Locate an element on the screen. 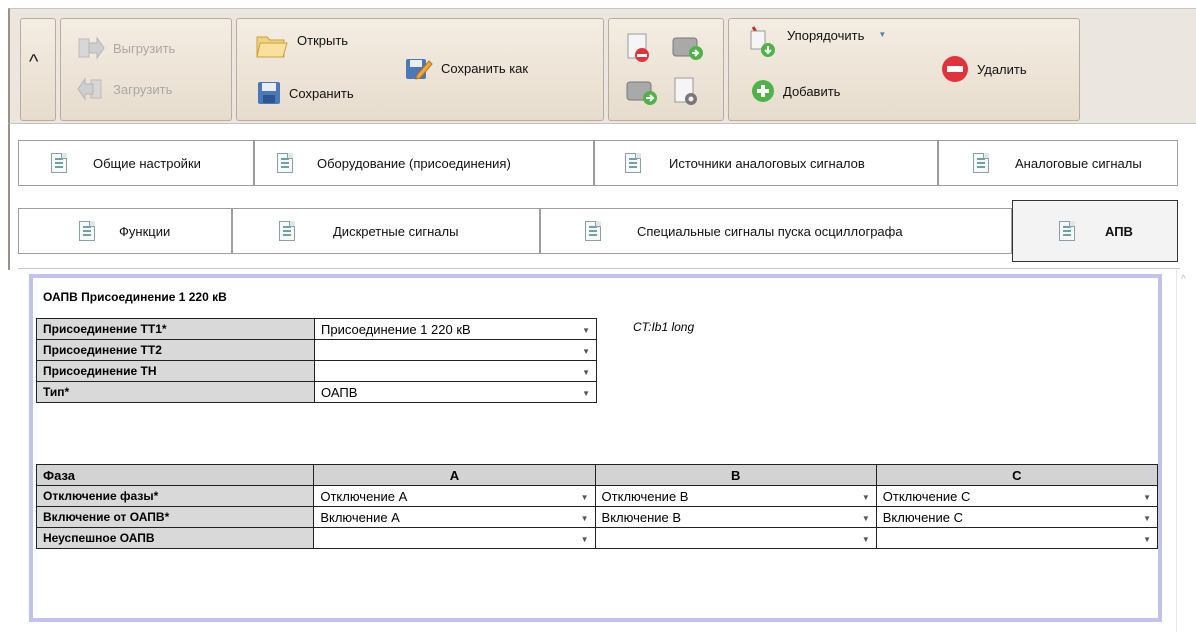 This screenshot has height=632, width=1196. ribbon-group-file: Открыть Сохранить Сохранить как is located at coordinates (420, 69).